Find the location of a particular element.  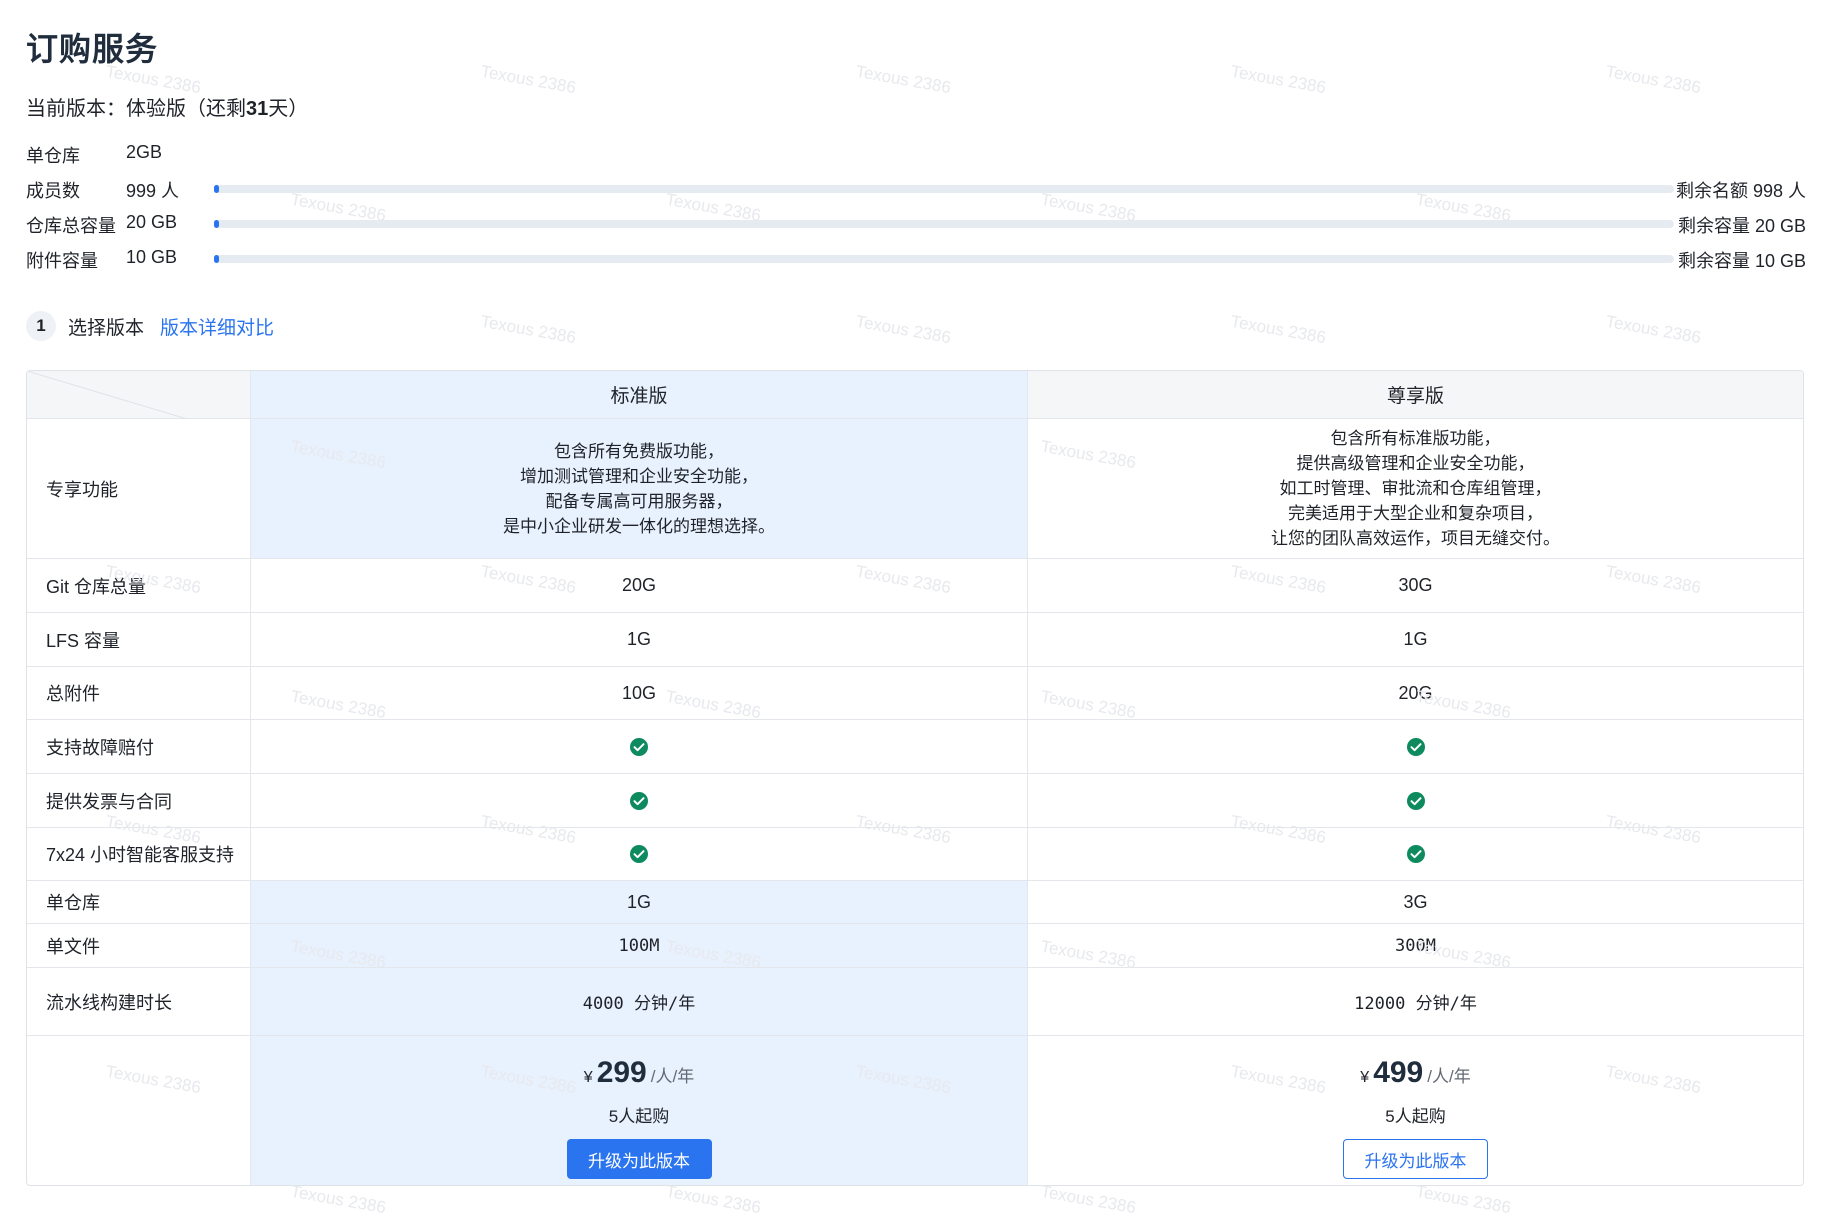

step-select-version: 1 选择版本 版本详细对比 is located at coordinates (150, 326).